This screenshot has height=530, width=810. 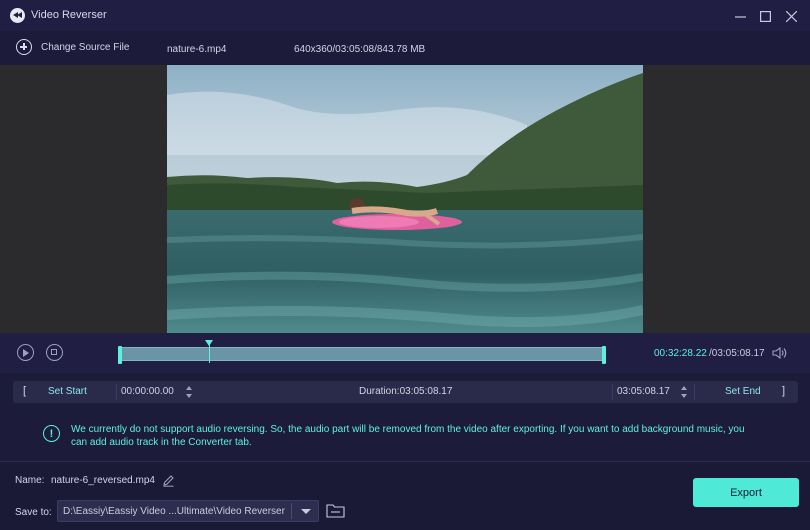 I want to click on folder-icon, so click(x=335, y=511).